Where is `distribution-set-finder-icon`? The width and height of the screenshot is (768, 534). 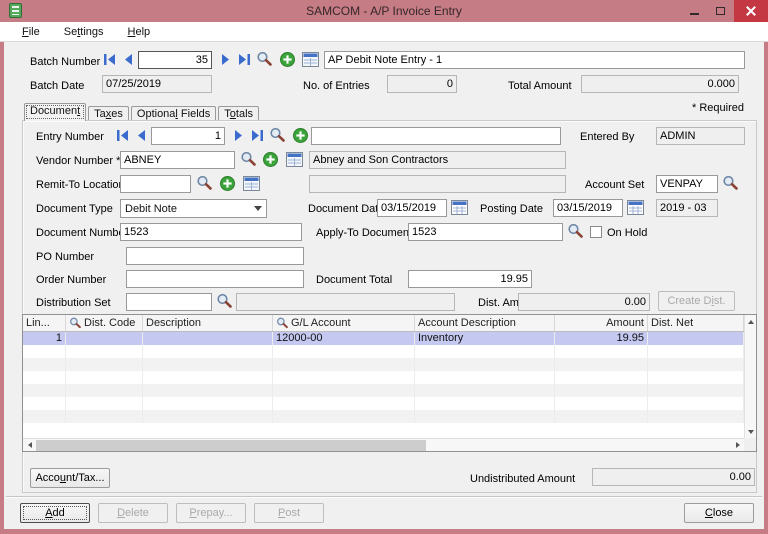 distribution-set-finder-icon is located at coordinates (224, 300).